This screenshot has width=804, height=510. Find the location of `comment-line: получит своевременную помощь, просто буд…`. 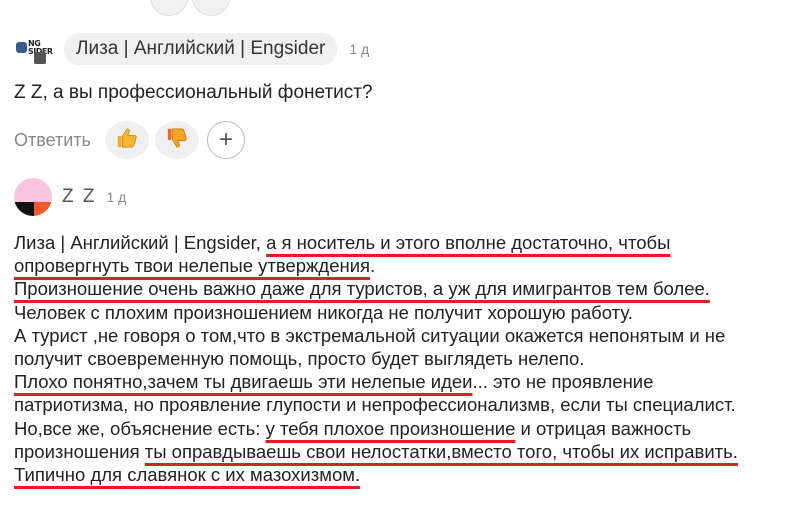

comment-line: получит своевременную помощь, просто буд… is located at coordinates (299, 359).